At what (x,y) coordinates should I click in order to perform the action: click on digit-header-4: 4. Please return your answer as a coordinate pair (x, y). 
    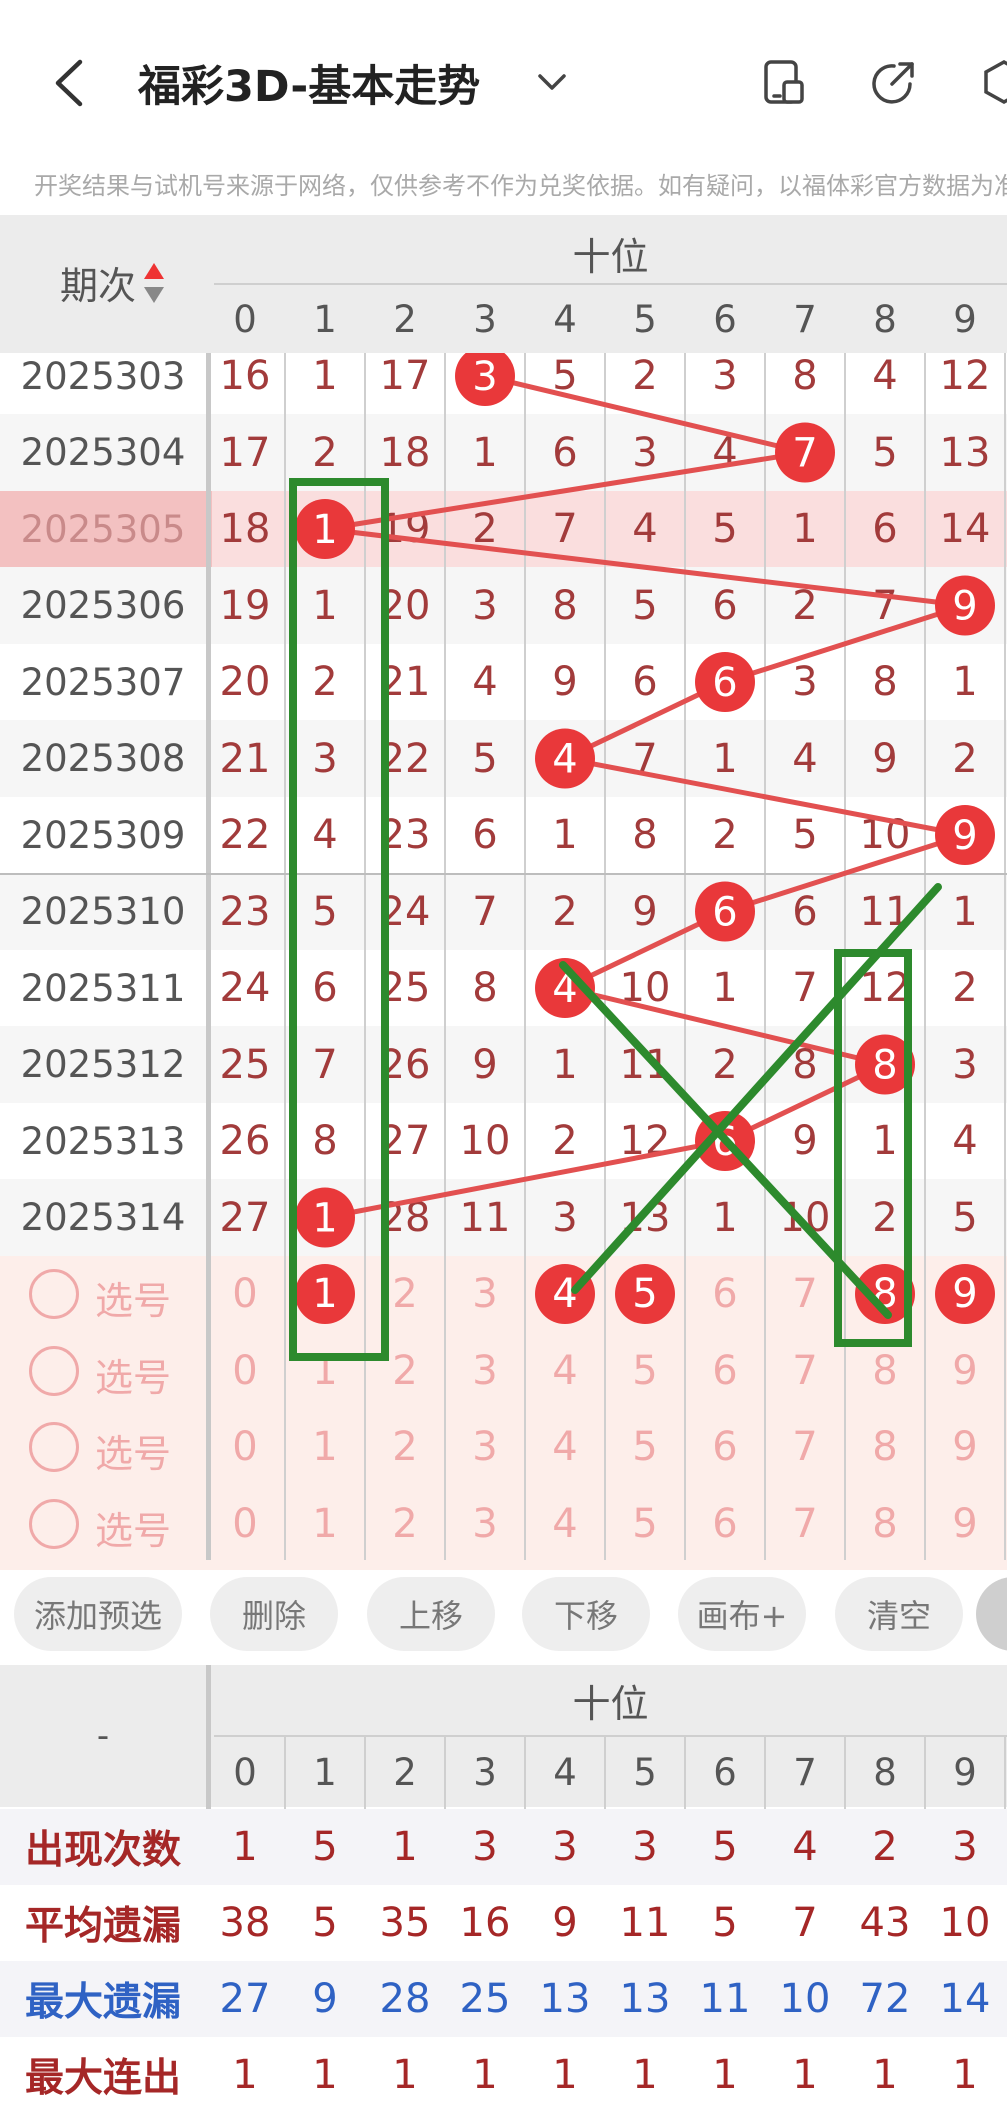
    Looking at the image, I should click on (565, 319).